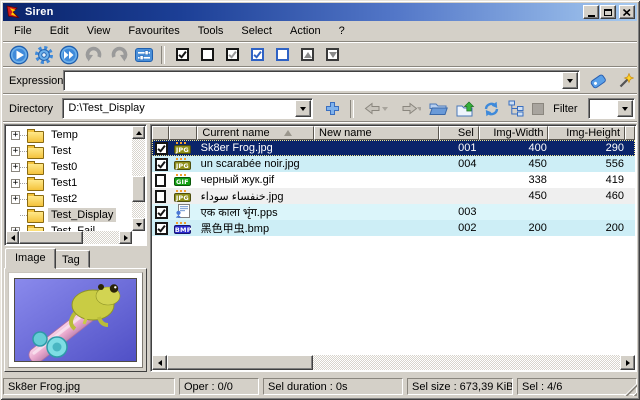 The height and width of the screenshot is (400, 640). What do you see at coordinates (465, 109) in the screenshot?
I see `parent-directory-button` at bounding box center [465, 109].